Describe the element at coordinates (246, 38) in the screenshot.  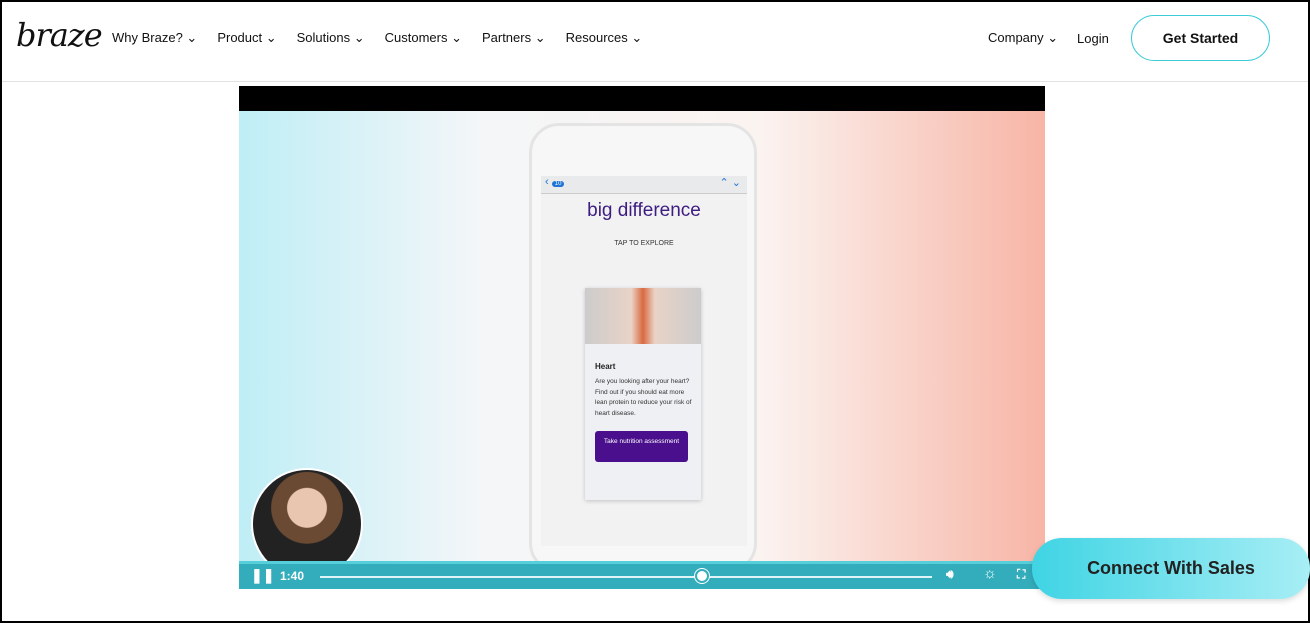
I see `menu-product: Product ⌄` at that location.